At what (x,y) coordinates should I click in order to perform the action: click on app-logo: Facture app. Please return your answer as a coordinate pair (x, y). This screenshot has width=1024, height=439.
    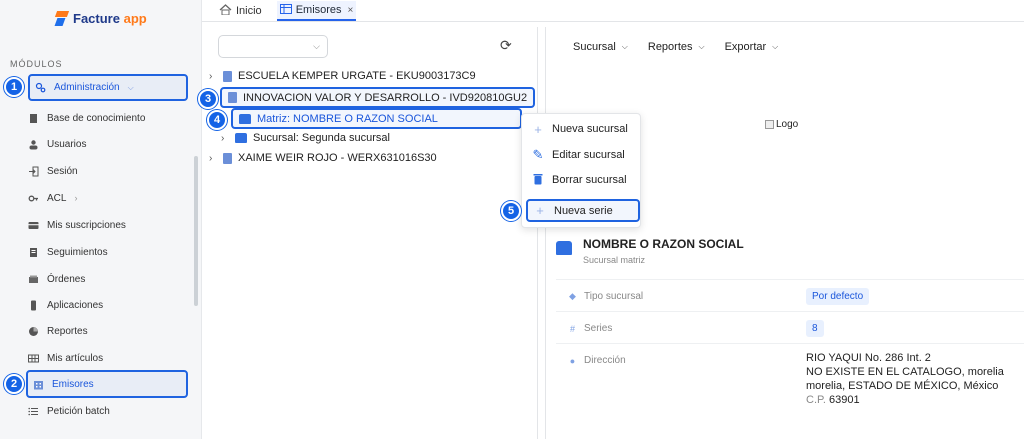
    Looking at the image, I should click on (100, 18).